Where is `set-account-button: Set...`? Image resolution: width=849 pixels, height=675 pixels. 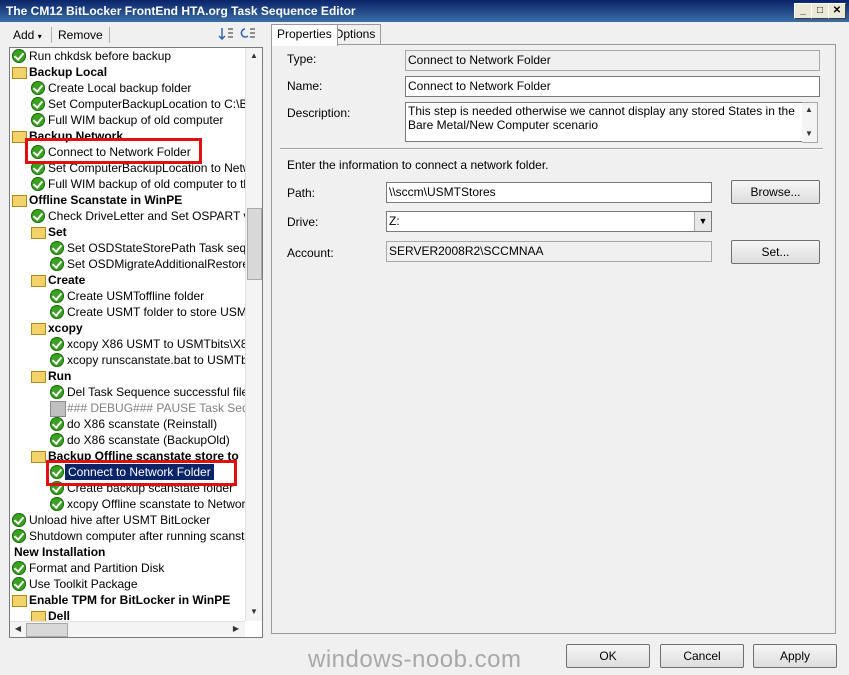 set-account-button: Set... is located at coordinates (775, 252).